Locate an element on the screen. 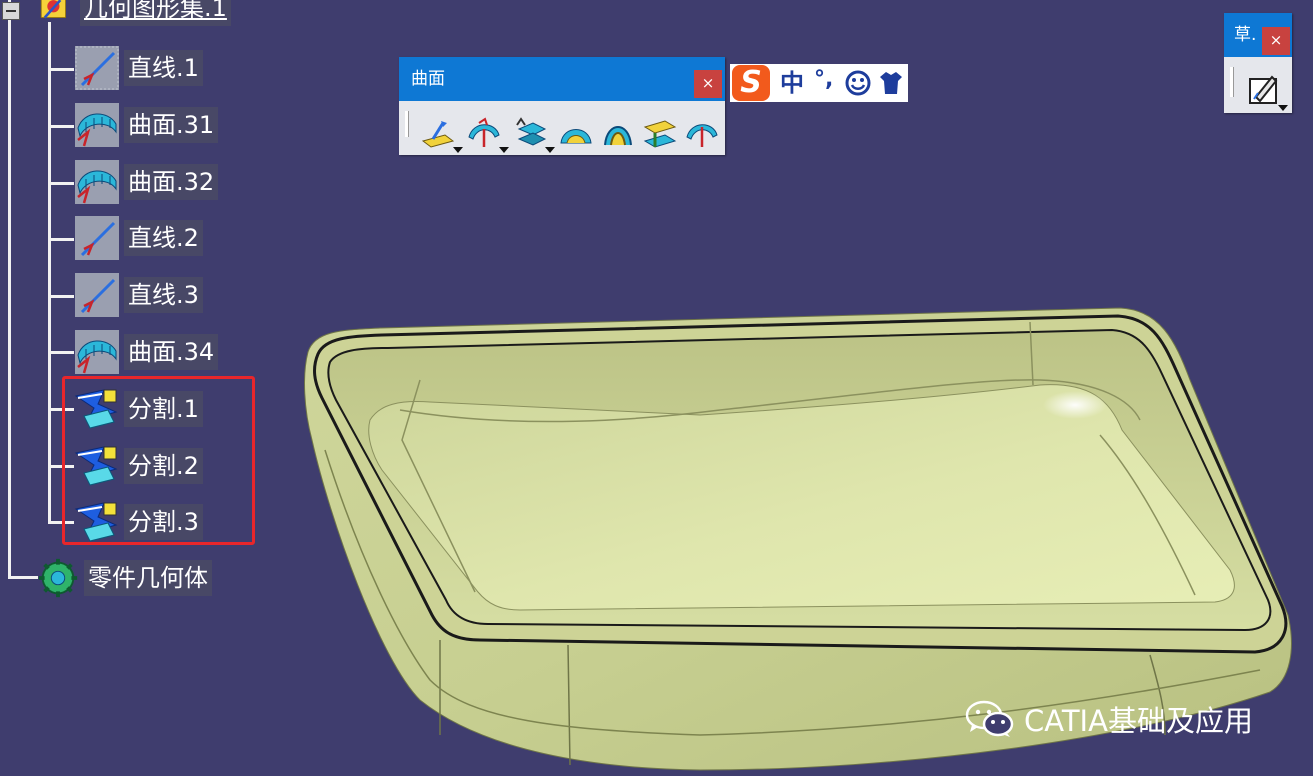 The width and height of the screenshot is (1313, 776). sketch-toolbar: 草. × is located at coordinates (1258, 63).